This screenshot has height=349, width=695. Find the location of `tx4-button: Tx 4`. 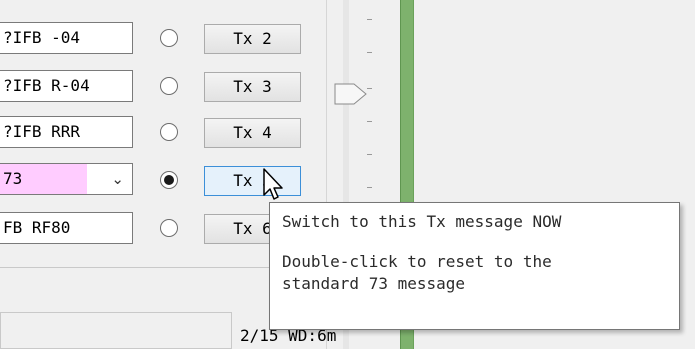

tx4-button: Tx 4 is located at coordinates (252, 133).